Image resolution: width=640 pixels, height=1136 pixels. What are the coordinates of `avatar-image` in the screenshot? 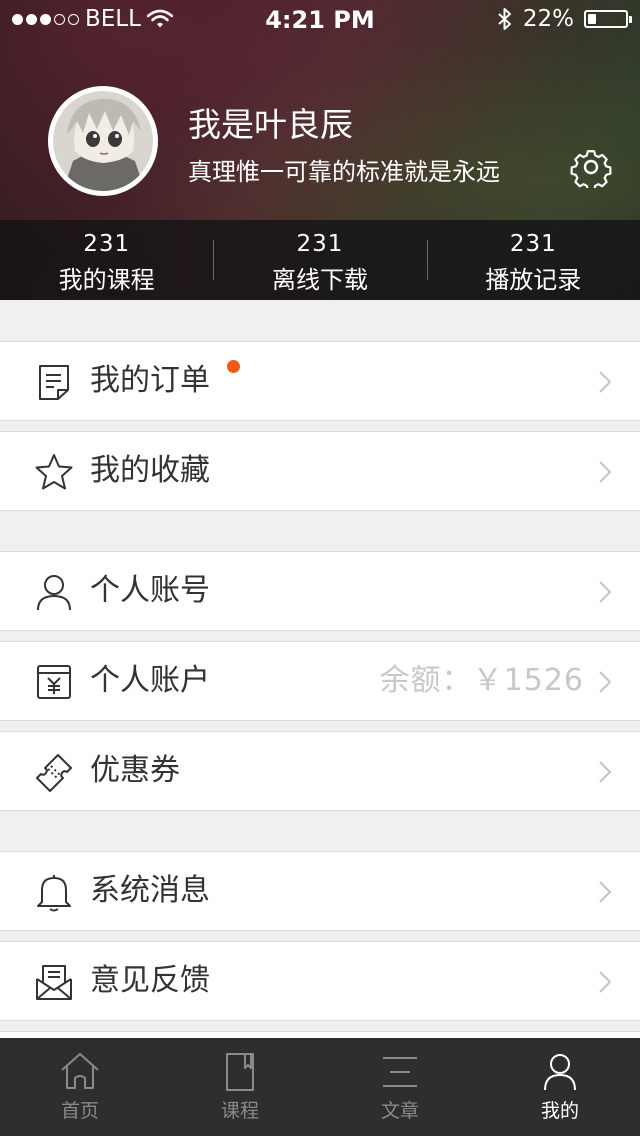 It's located at (103, 141).